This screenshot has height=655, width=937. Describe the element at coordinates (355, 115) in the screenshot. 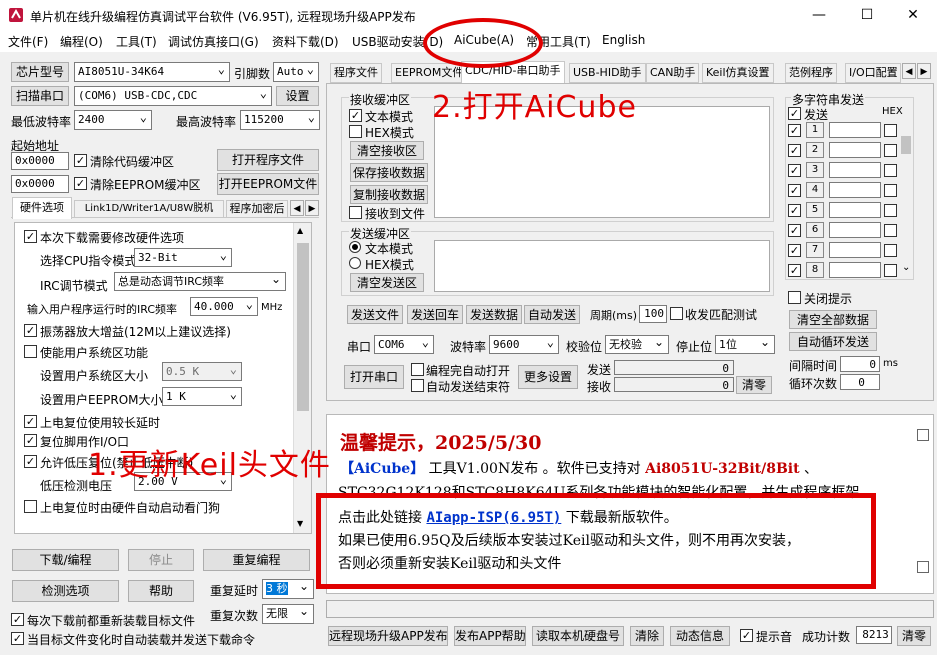

I see `recv-text-mode-checkbox: ✓` at that location.